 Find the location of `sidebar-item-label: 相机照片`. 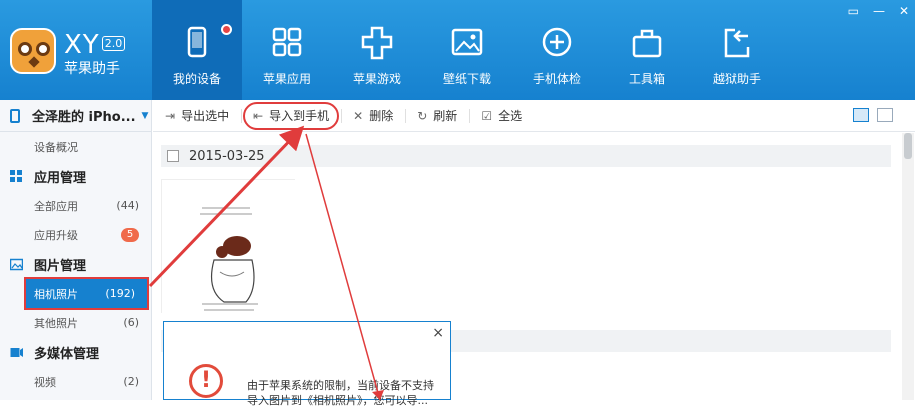

sidebar-item-label: 相机照片 is located at coordinates (56, 294).